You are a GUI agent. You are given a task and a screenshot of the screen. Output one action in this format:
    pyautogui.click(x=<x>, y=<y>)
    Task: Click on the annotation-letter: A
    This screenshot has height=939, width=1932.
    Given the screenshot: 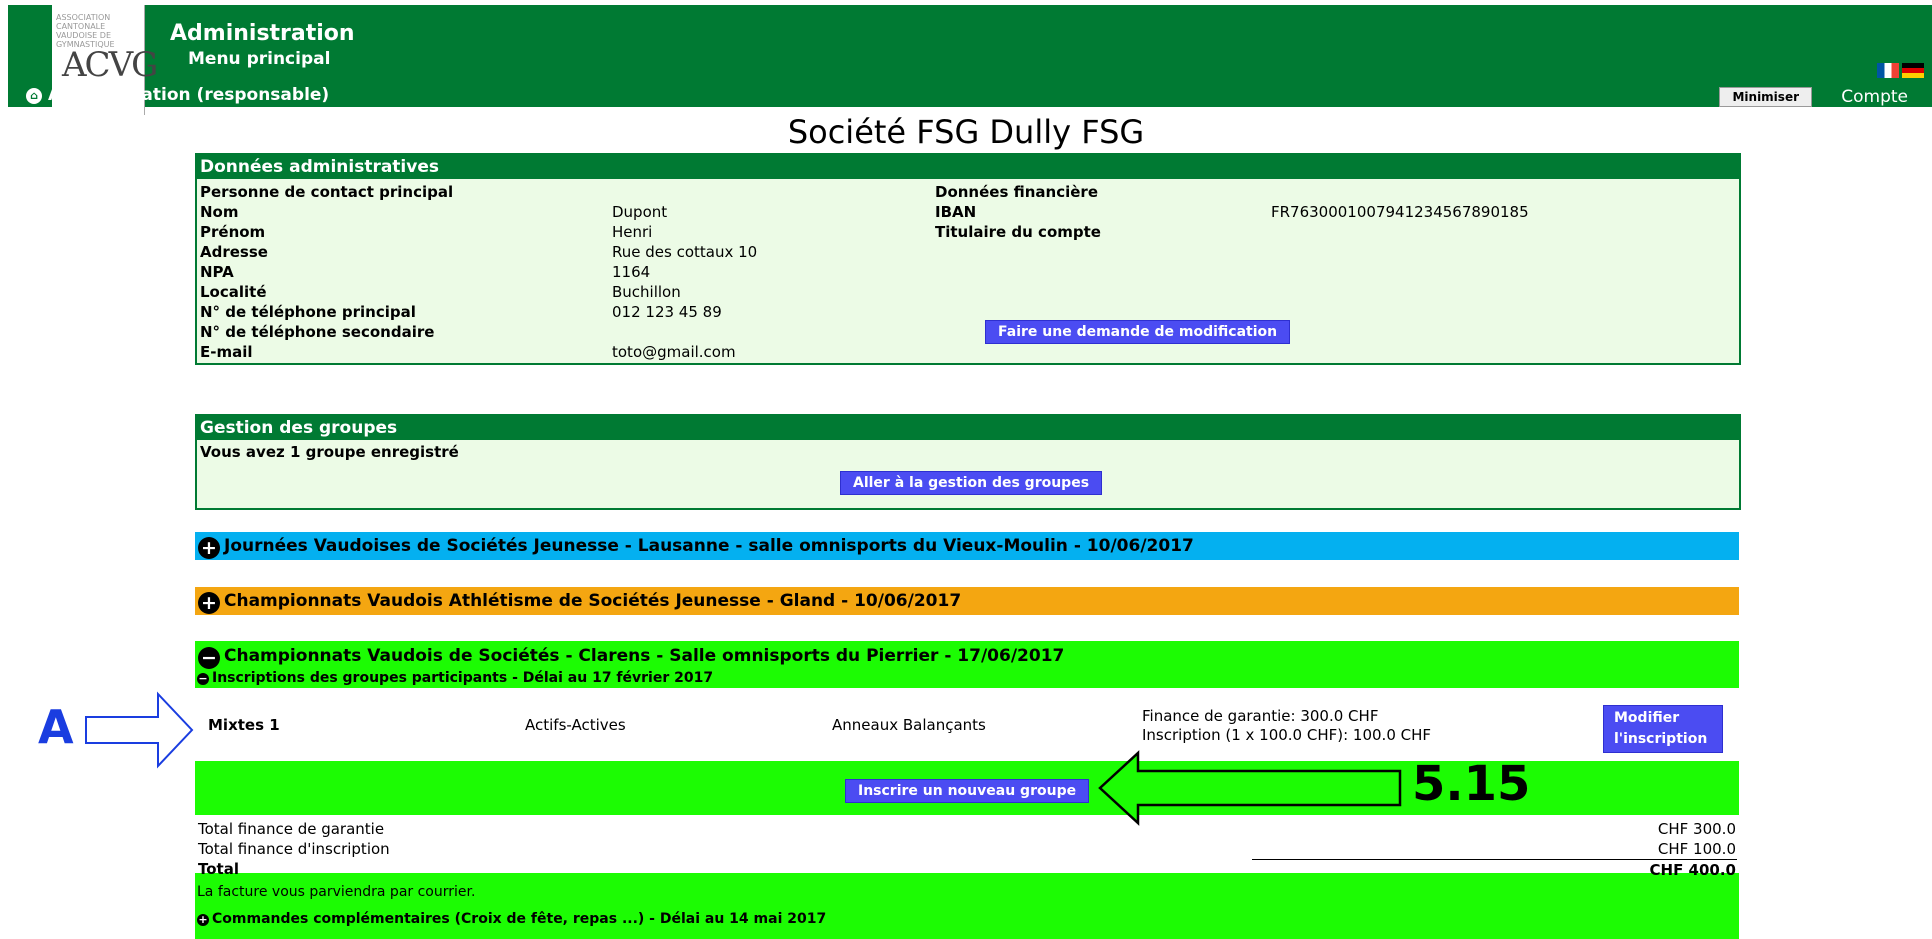 What is the action you would take?
    pyautogui.click(x=56, y=727)
    